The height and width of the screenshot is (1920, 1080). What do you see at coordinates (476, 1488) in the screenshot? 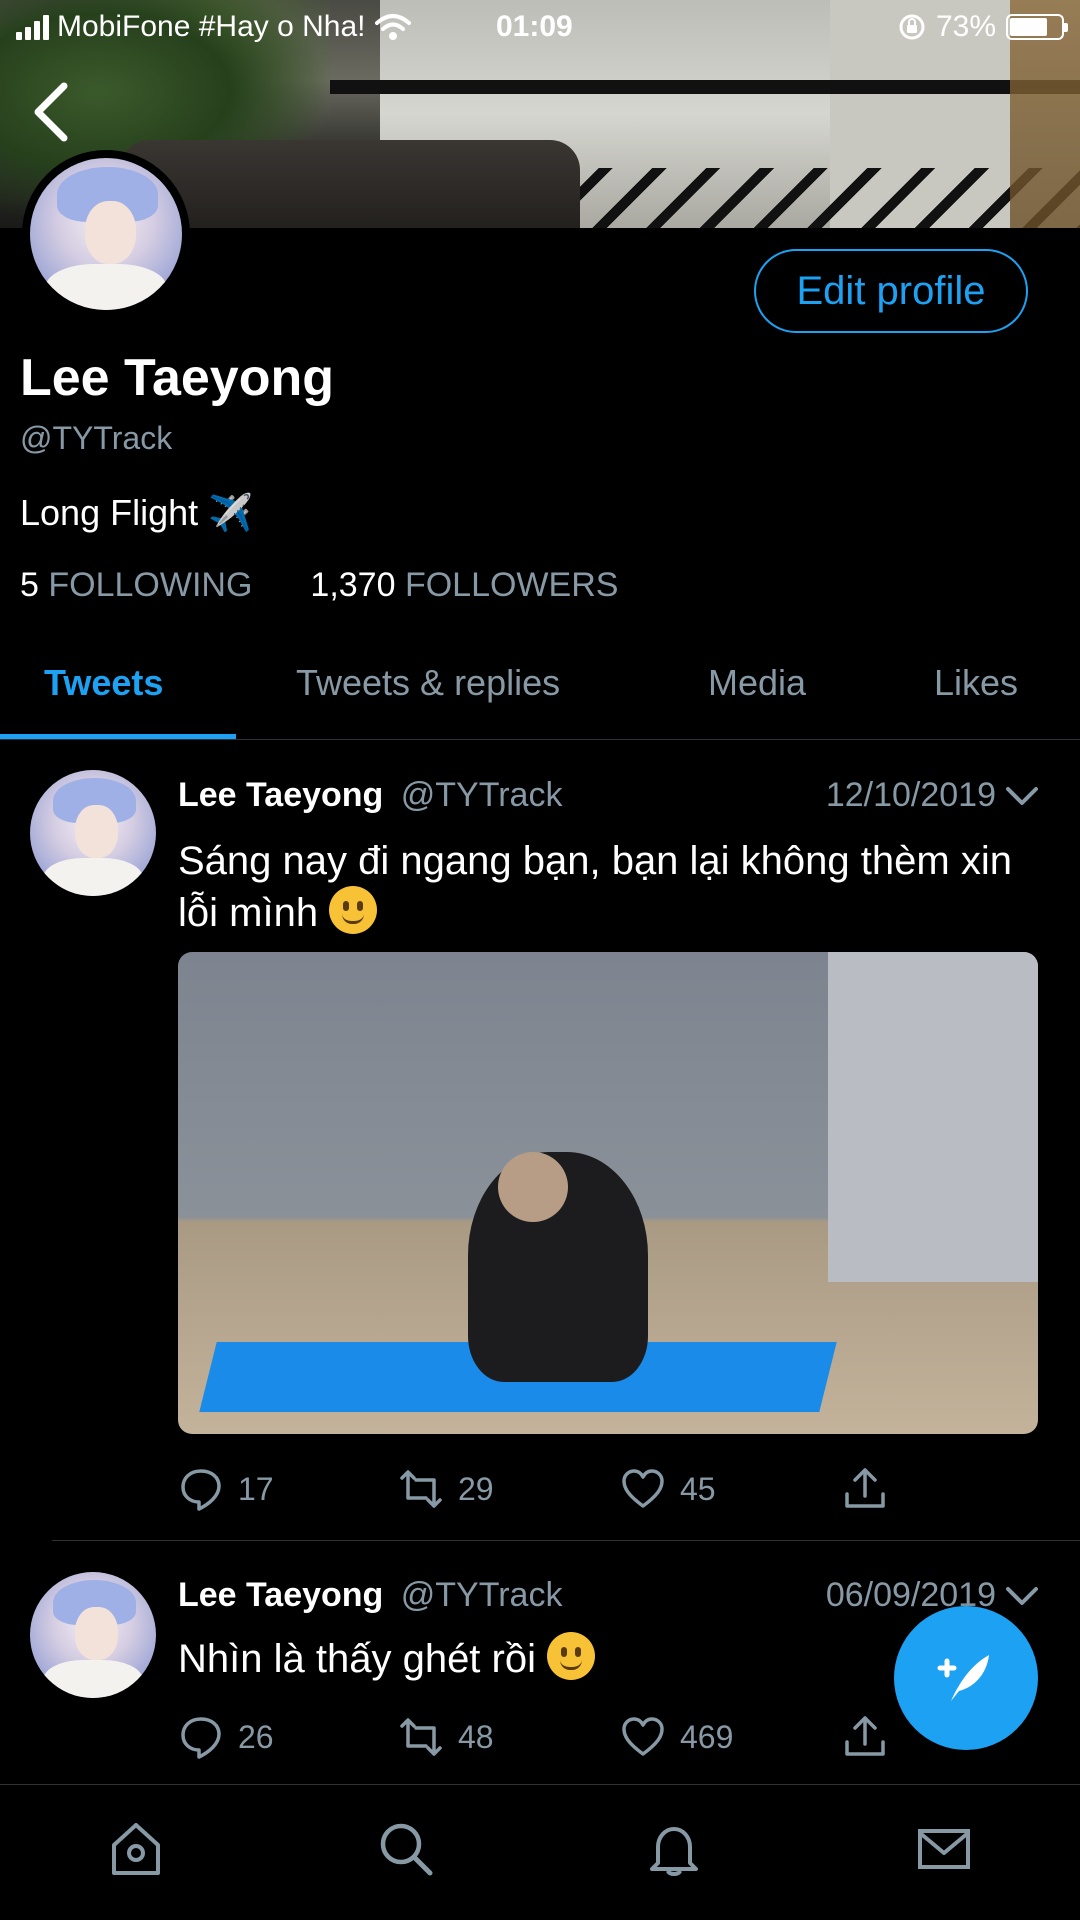
I see `retweet-count: 29` at bounding box center [476, 1488].